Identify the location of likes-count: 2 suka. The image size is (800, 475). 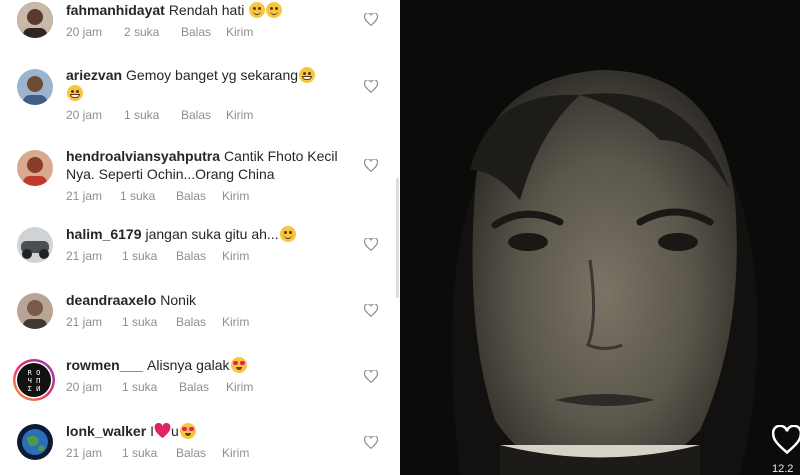
(141, 32).